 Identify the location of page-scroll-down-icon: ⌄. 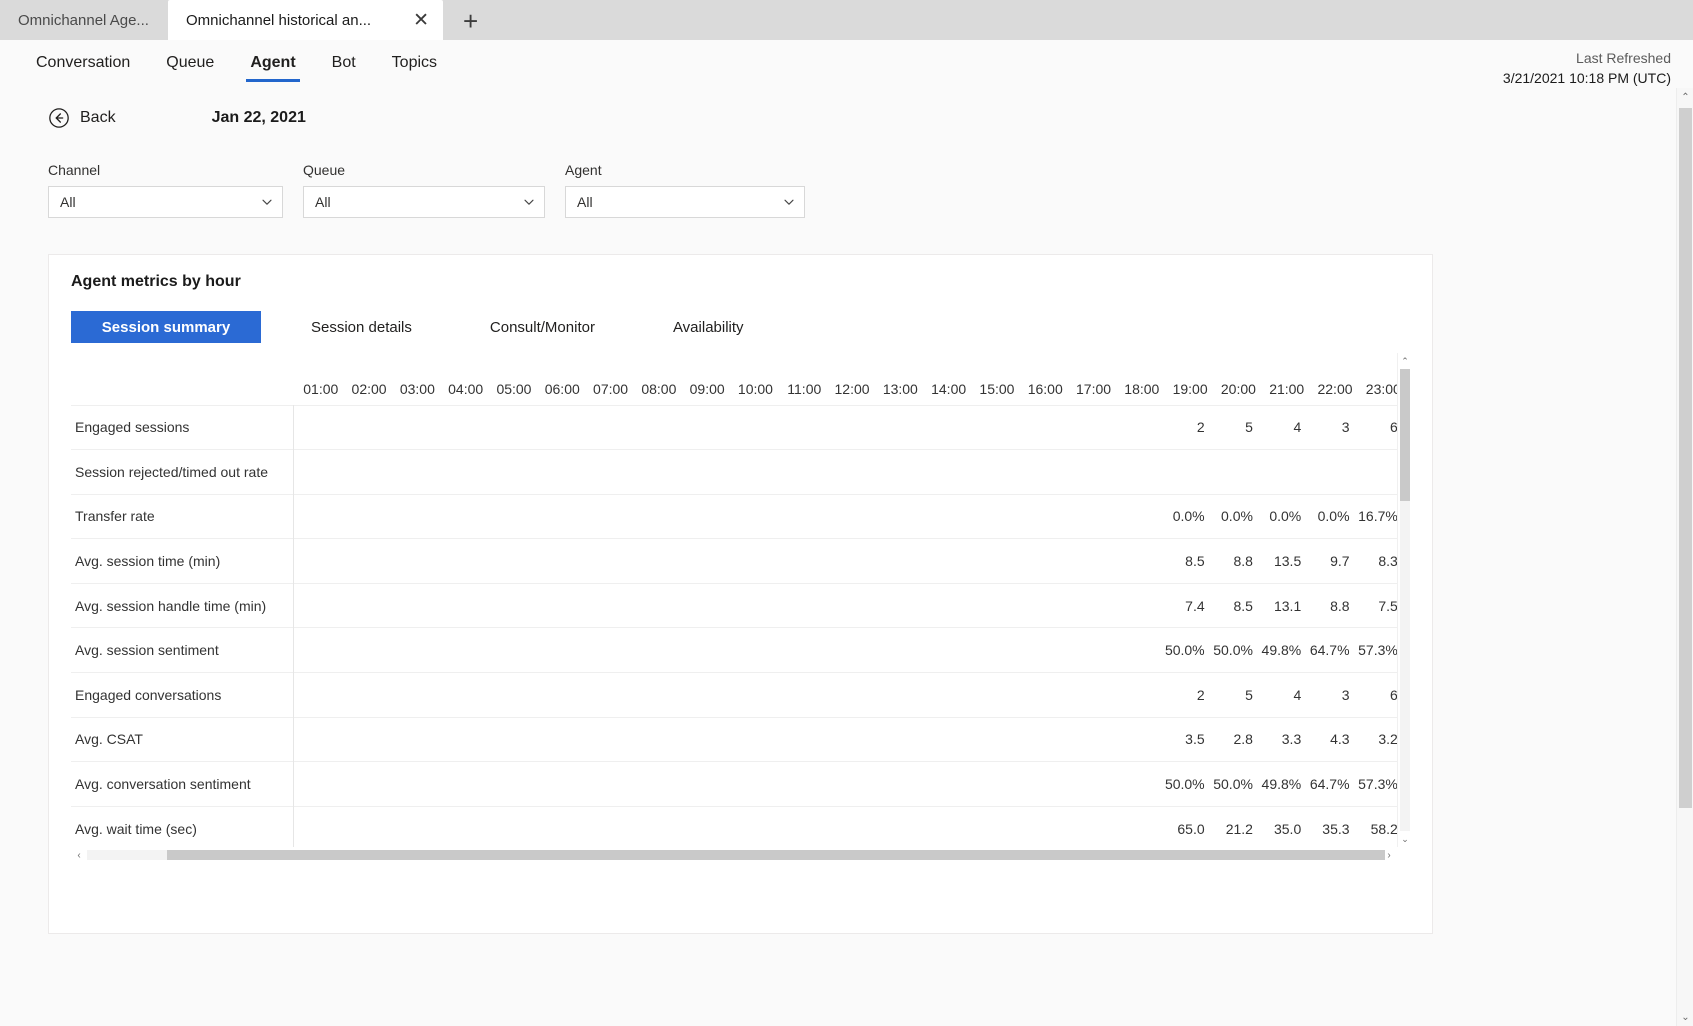
(1685, 1017).